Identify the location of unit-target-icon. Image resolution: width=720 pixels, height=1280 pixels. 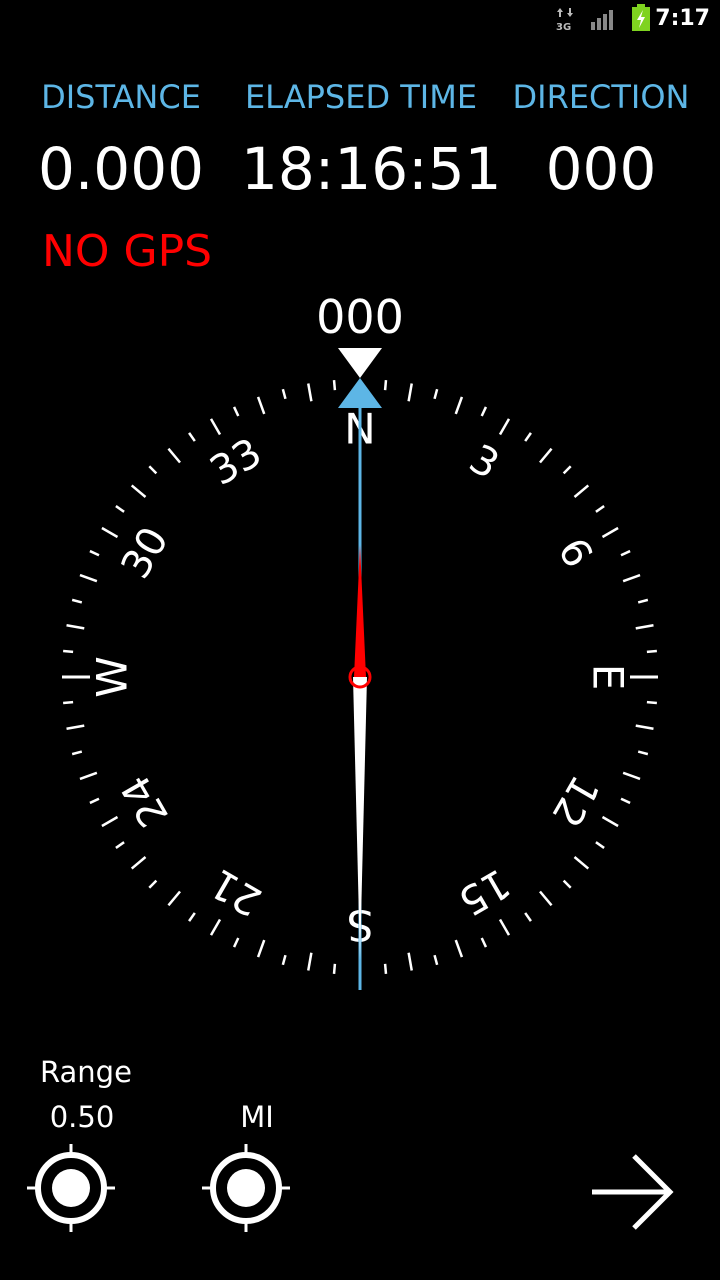
(246, 1188).